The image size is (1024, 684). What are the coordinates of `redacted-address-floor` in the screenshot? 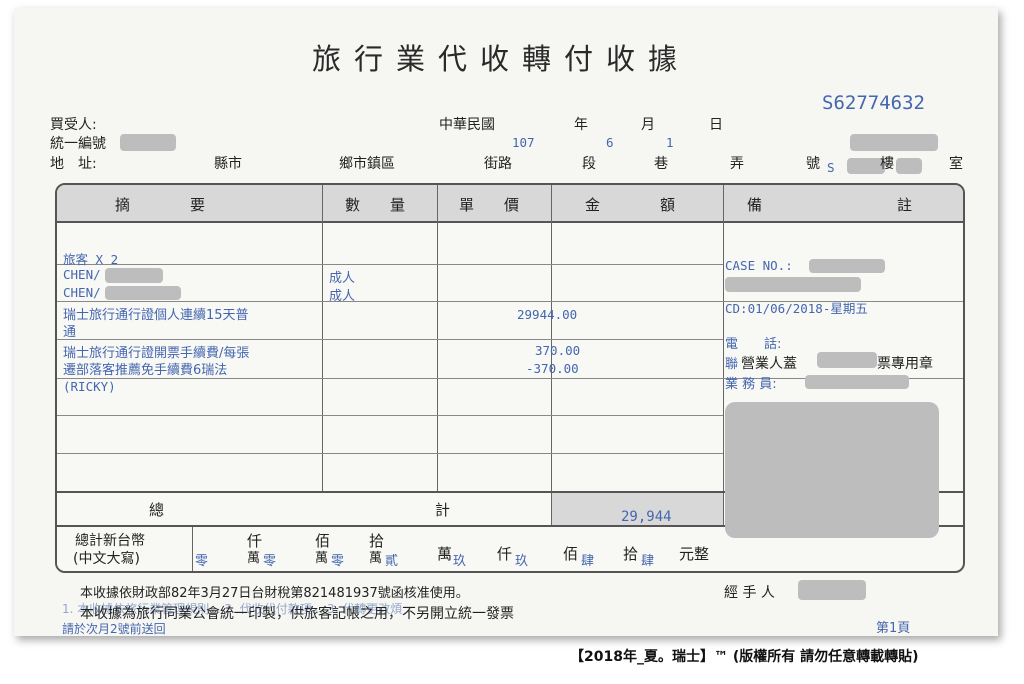 It's located at (909, 166).